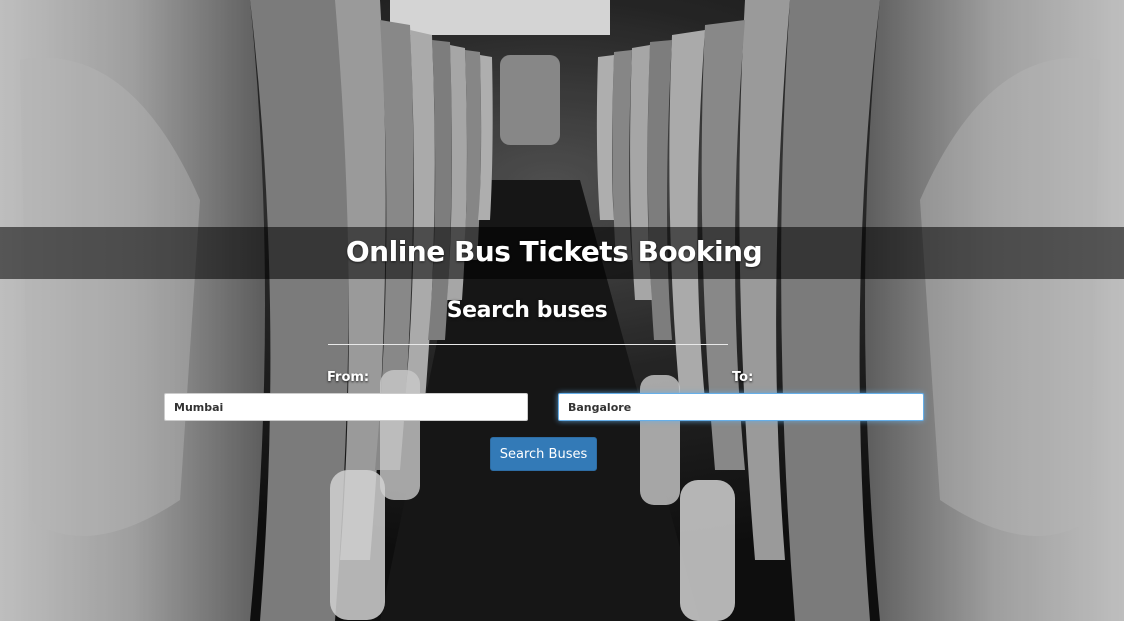  What do you see at coordinates (346, 407) in the screenshot?
I see `from-input` at bounding box center [346, 407].